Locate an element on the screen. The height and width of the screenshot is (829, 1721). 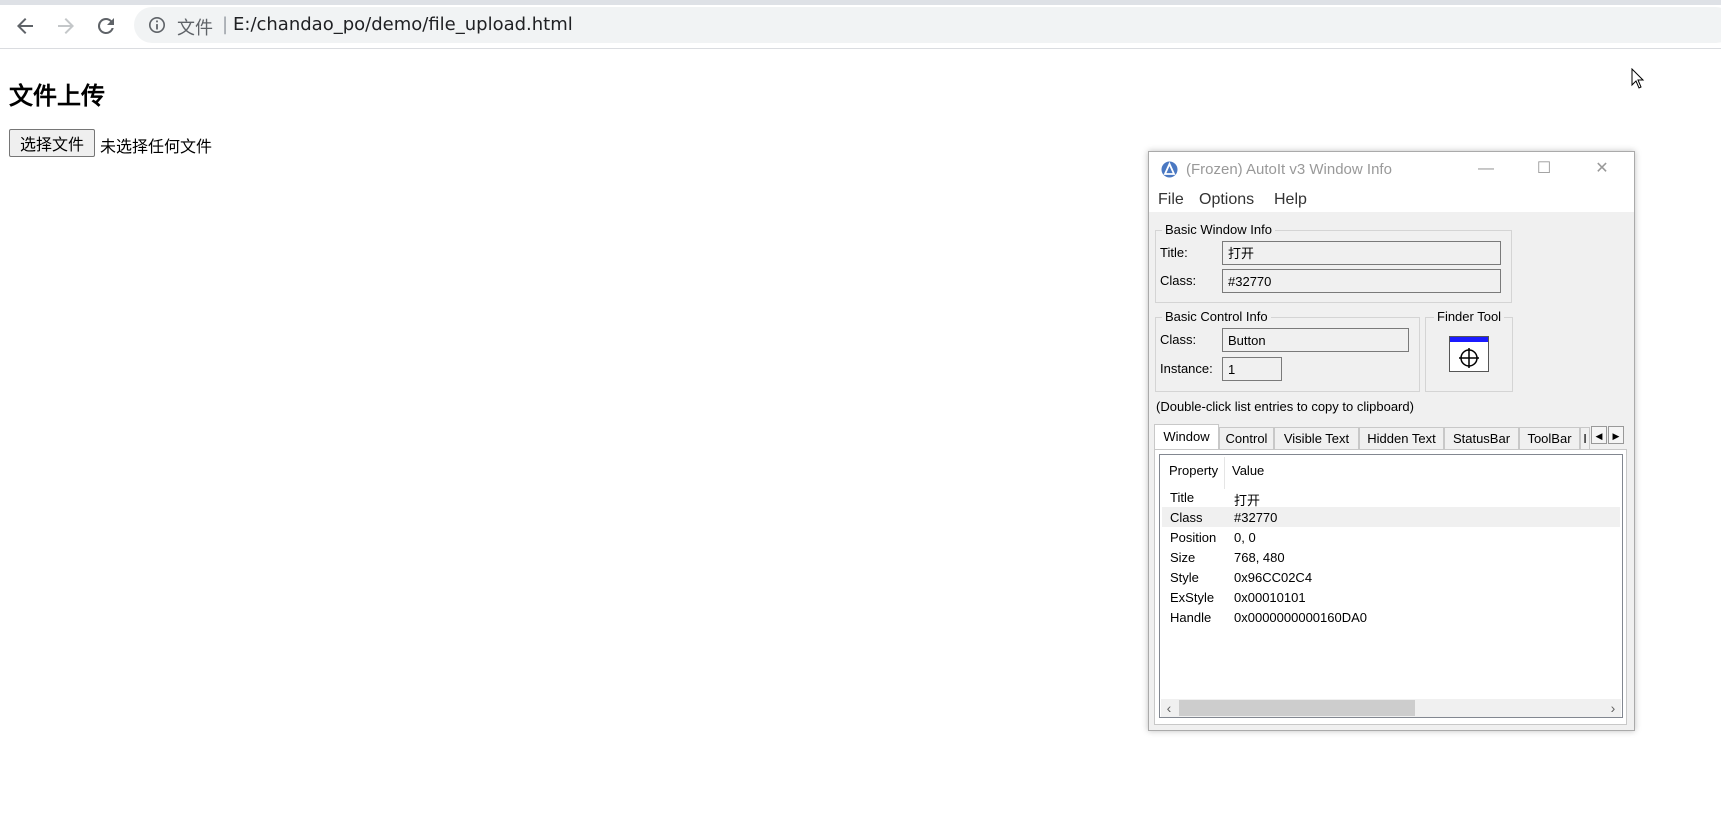
column-divider is located at coordinates (1224, 473).